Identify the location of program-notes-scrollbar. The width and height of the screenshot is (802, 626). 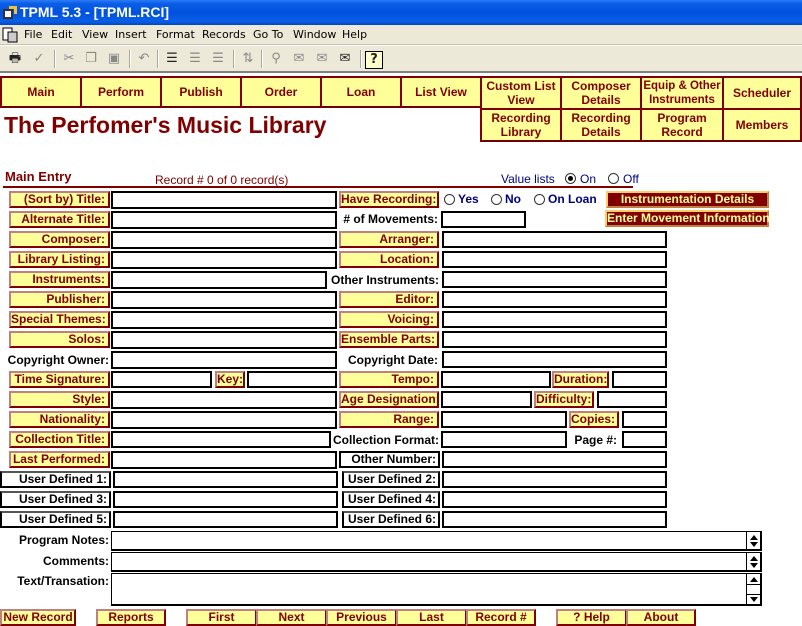
(753, 540).